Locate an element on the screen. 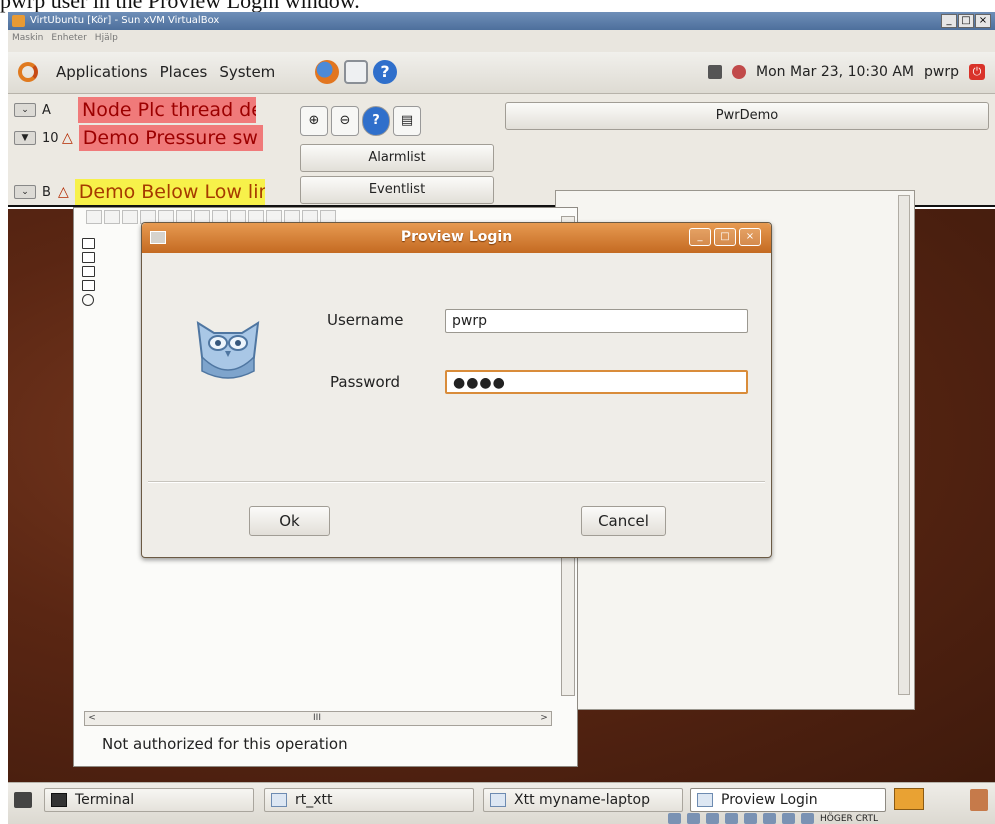 The image size is (995, 824). horizontal-scrollbar: < III > is located at coordinates (318, 718).